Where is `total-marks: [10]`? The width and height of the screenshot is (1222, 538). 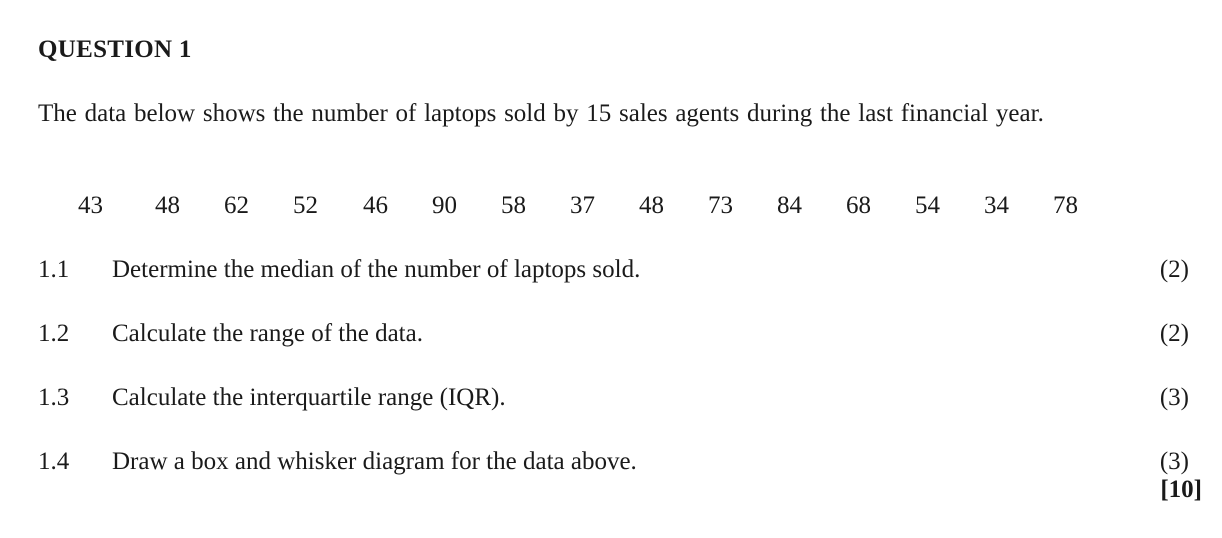 total-marks: [10] is located at coordinates (1181, 489).